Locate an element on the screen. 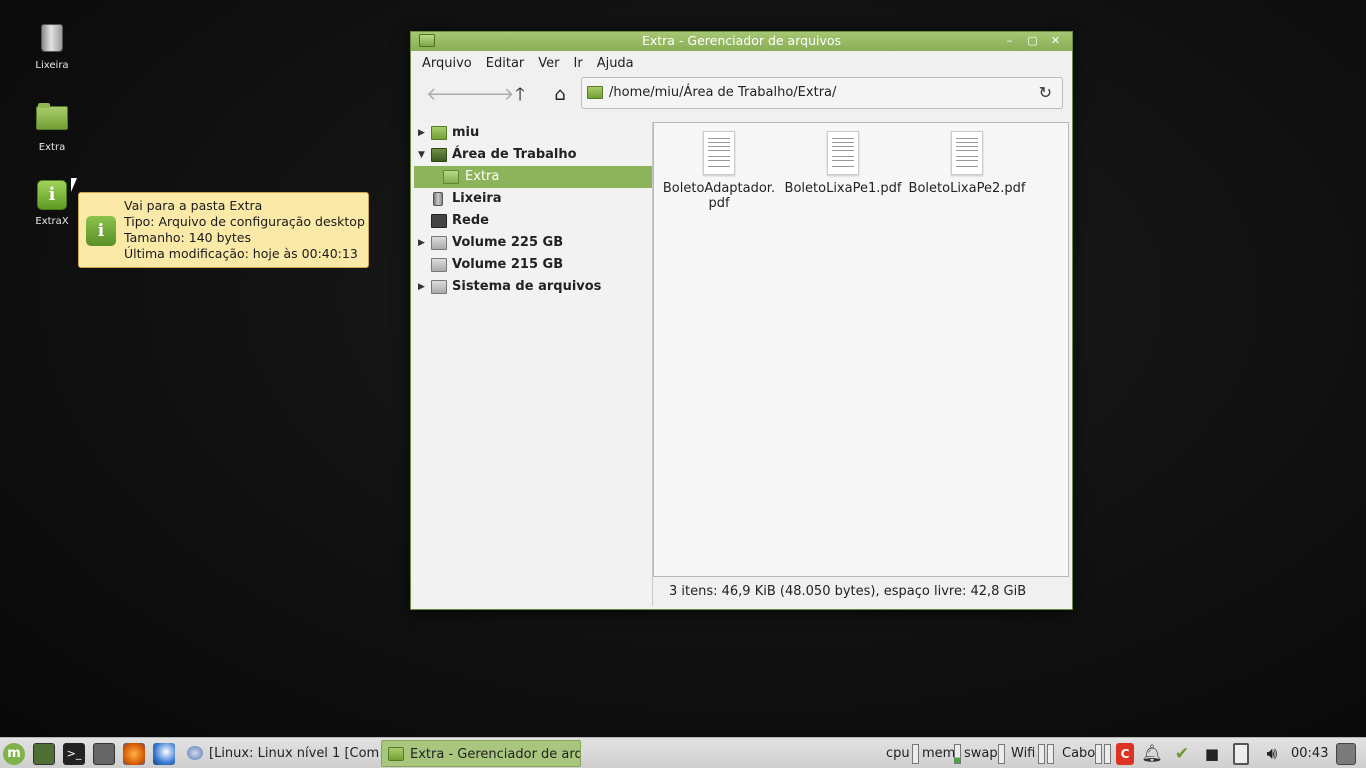  menu-editar: Editar is located at coordinates (505, 63).